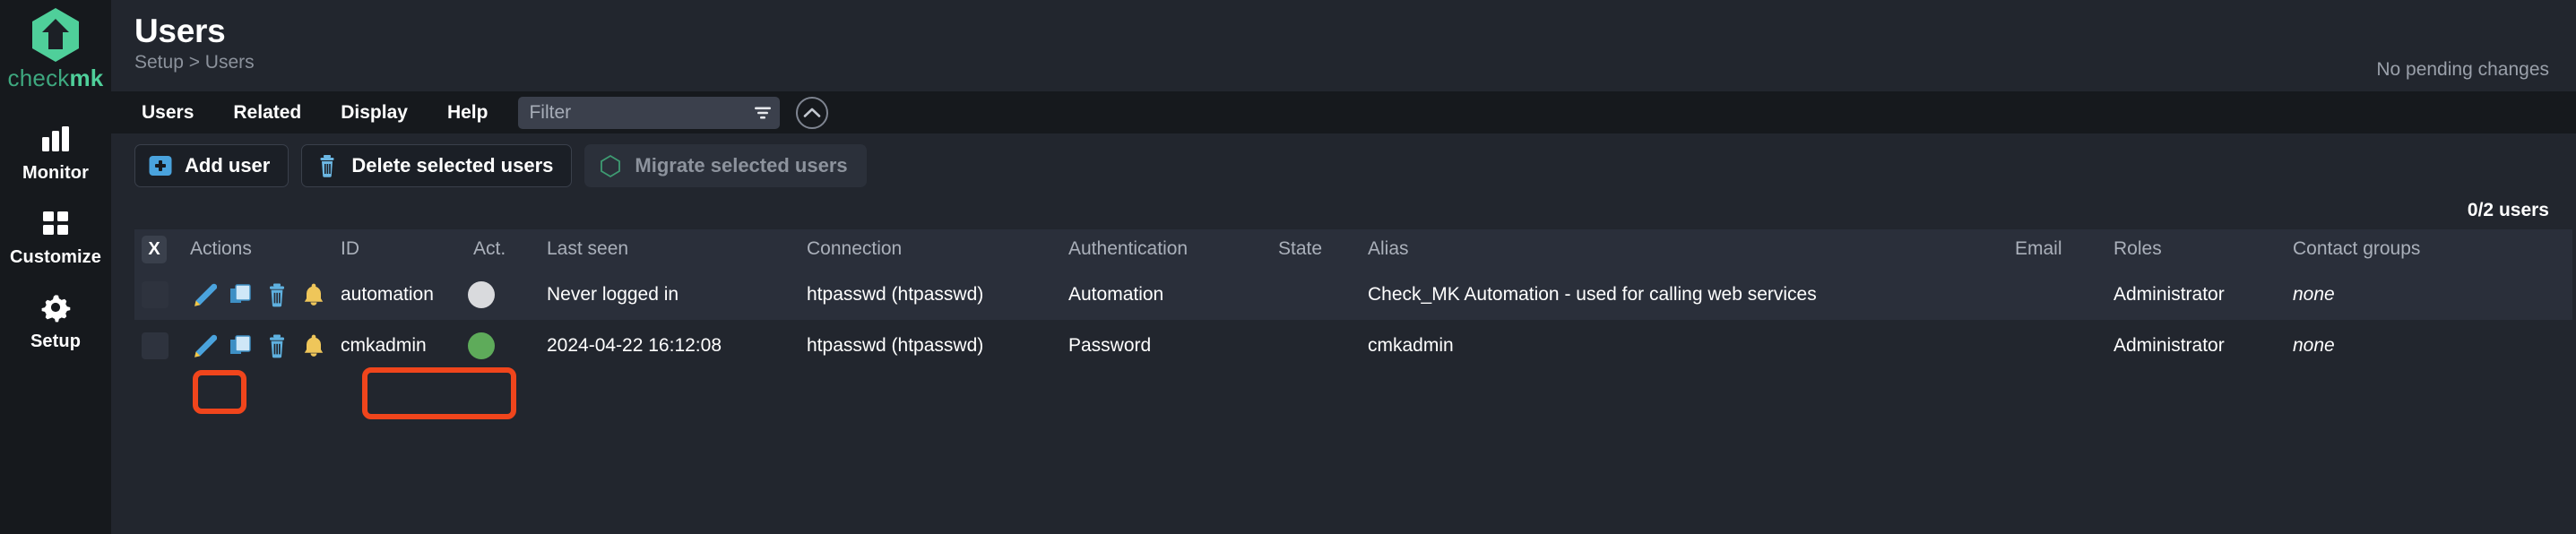 This screenshot has height=534, width=2576. What do you see at coordinates (468, 113) in the screenshot?
I see `menu-item-help: Help` at bounding box center [468, 113].